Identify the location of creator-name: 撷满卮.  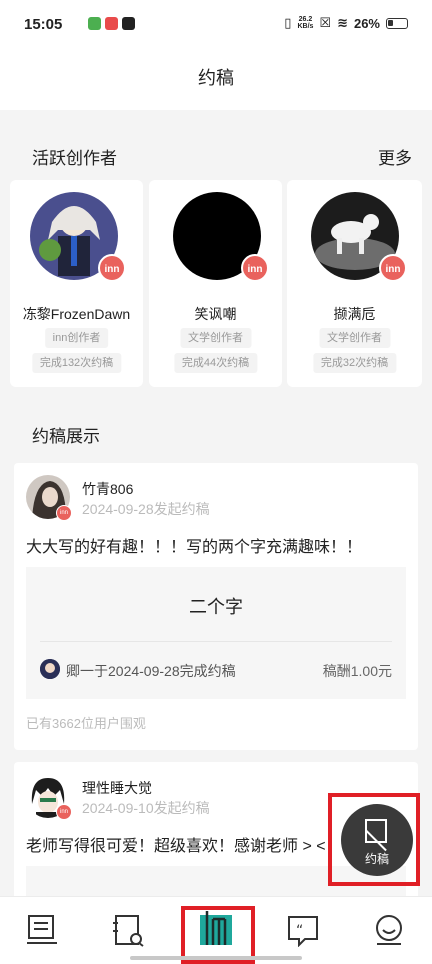
(354, 314).